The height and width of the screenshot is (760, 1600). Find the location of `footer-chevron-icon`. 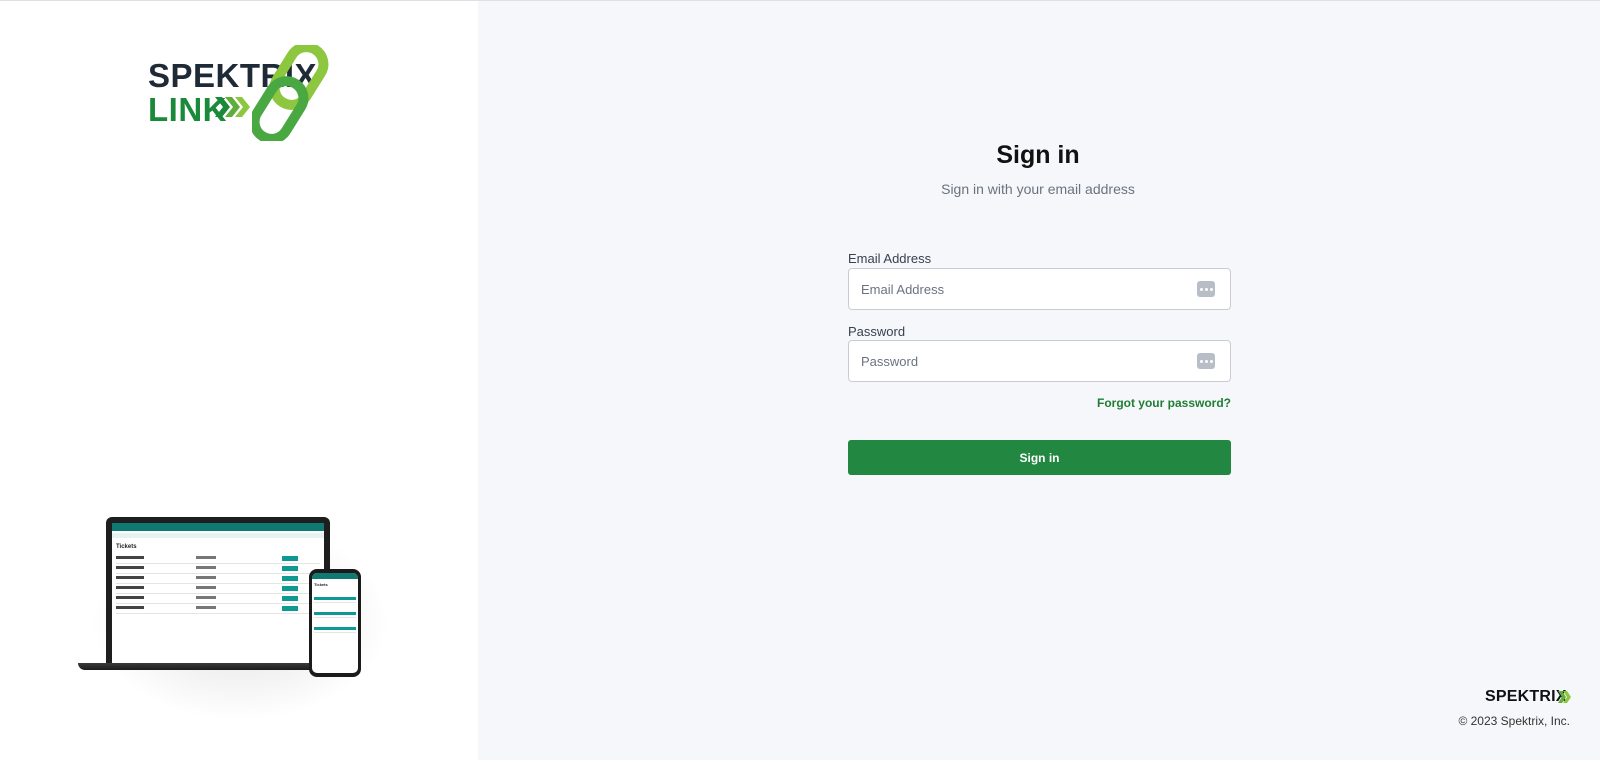

footer-chevron-icon is located at coordinates (1564, 697).